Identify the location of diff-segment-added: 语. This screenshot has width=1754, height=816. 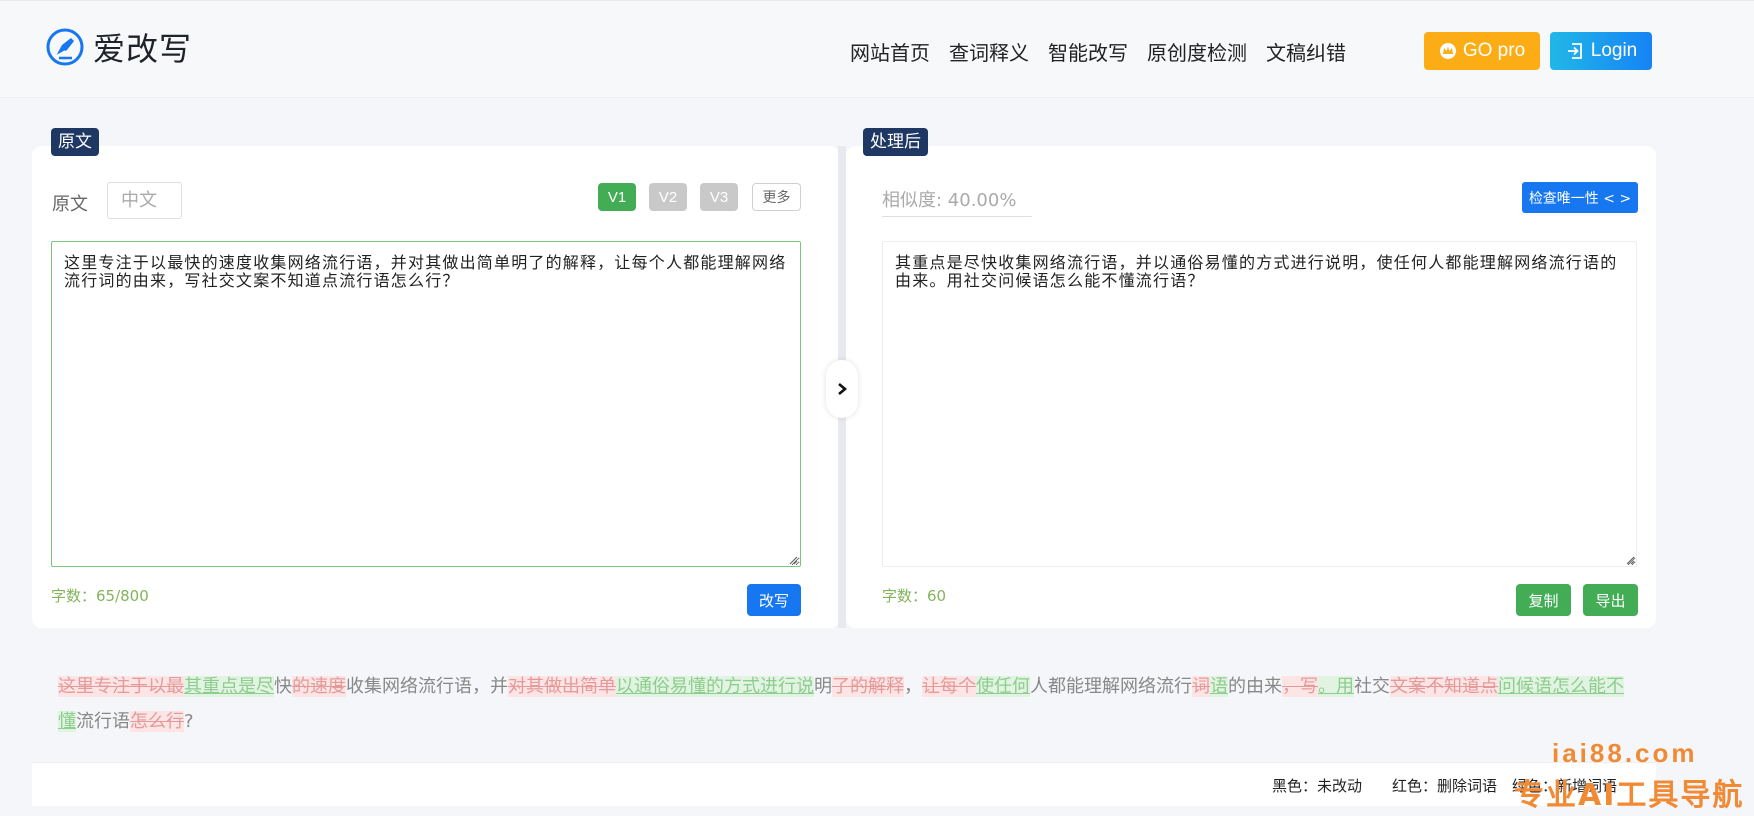
(1219, 686).